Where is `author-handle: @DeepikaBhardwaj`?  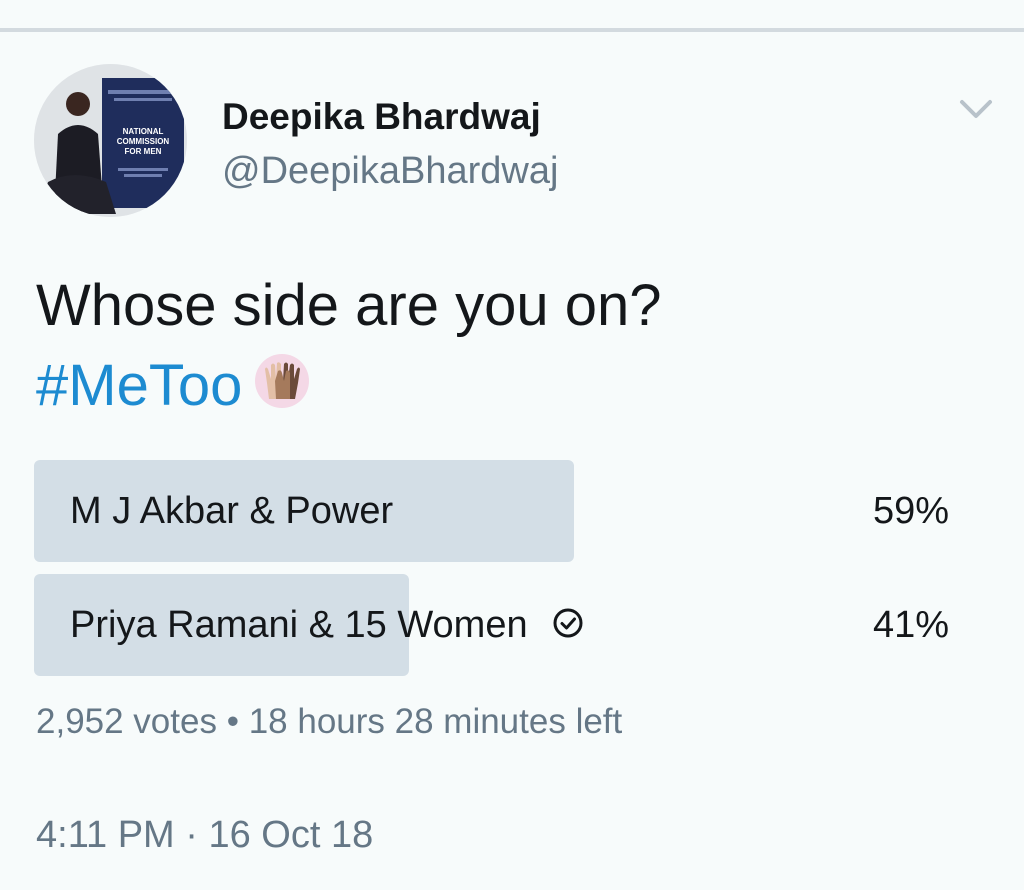 author-handle: @DeepikaBhardwaj is located at coordinates (390, 171).